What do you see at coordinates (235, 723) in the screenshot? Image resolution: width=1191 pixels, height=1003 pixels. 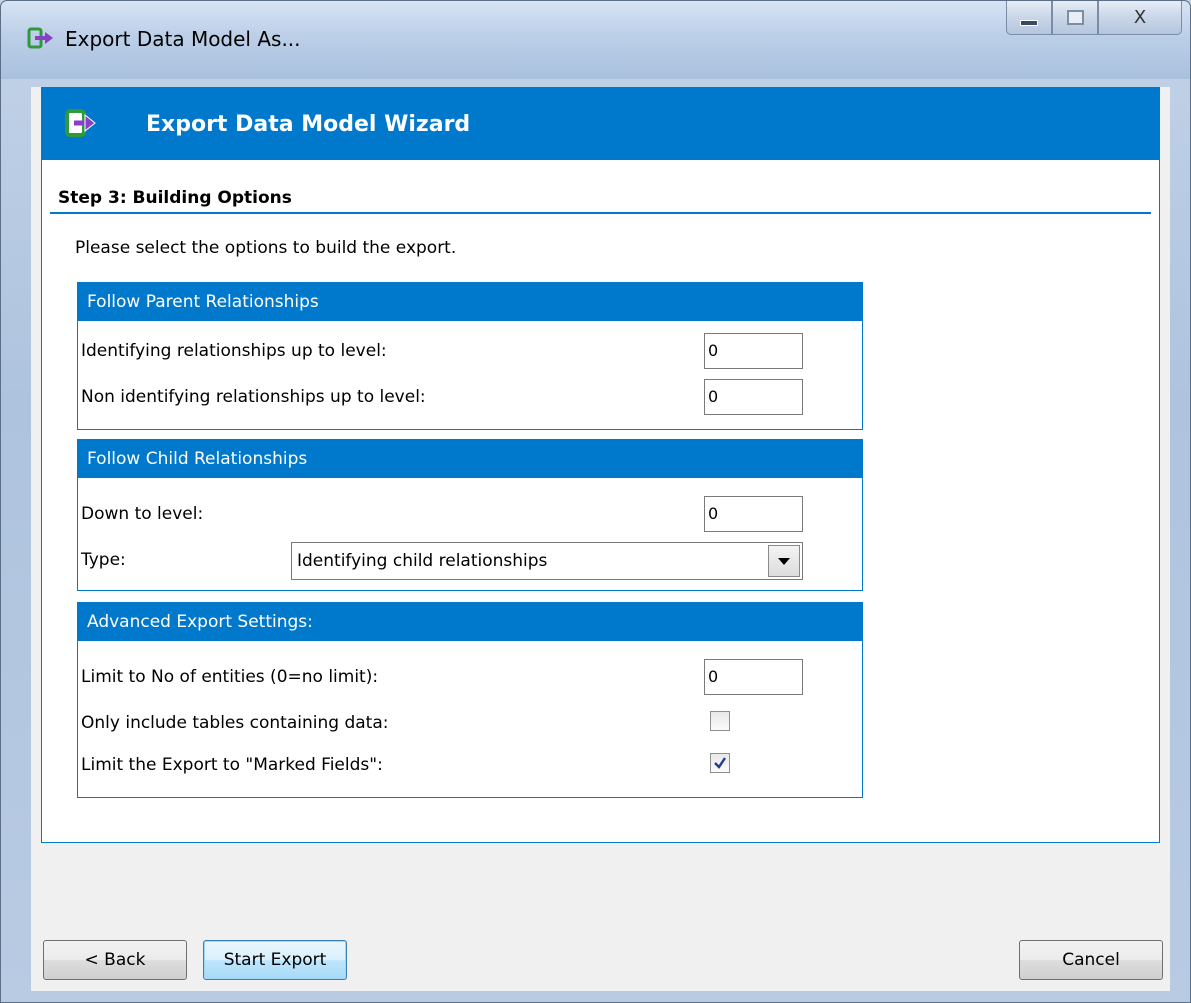 I see `only-data-tables-label: Only include tables containing data:` at bounding box center [235, 723].